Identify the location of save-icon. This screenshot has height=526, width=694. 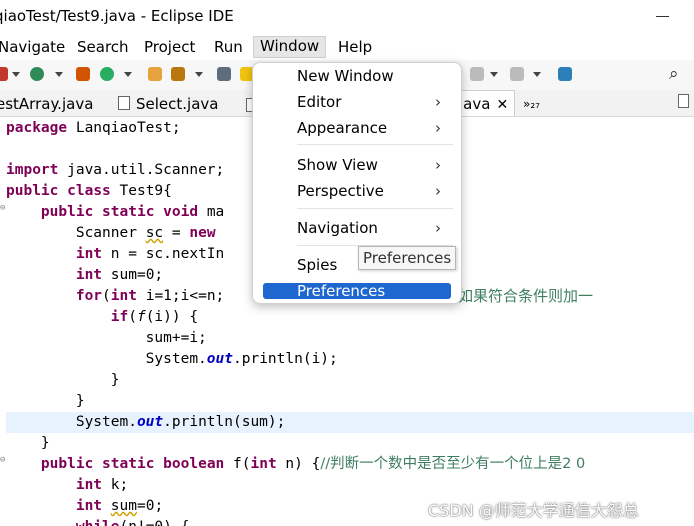
(4, 74).